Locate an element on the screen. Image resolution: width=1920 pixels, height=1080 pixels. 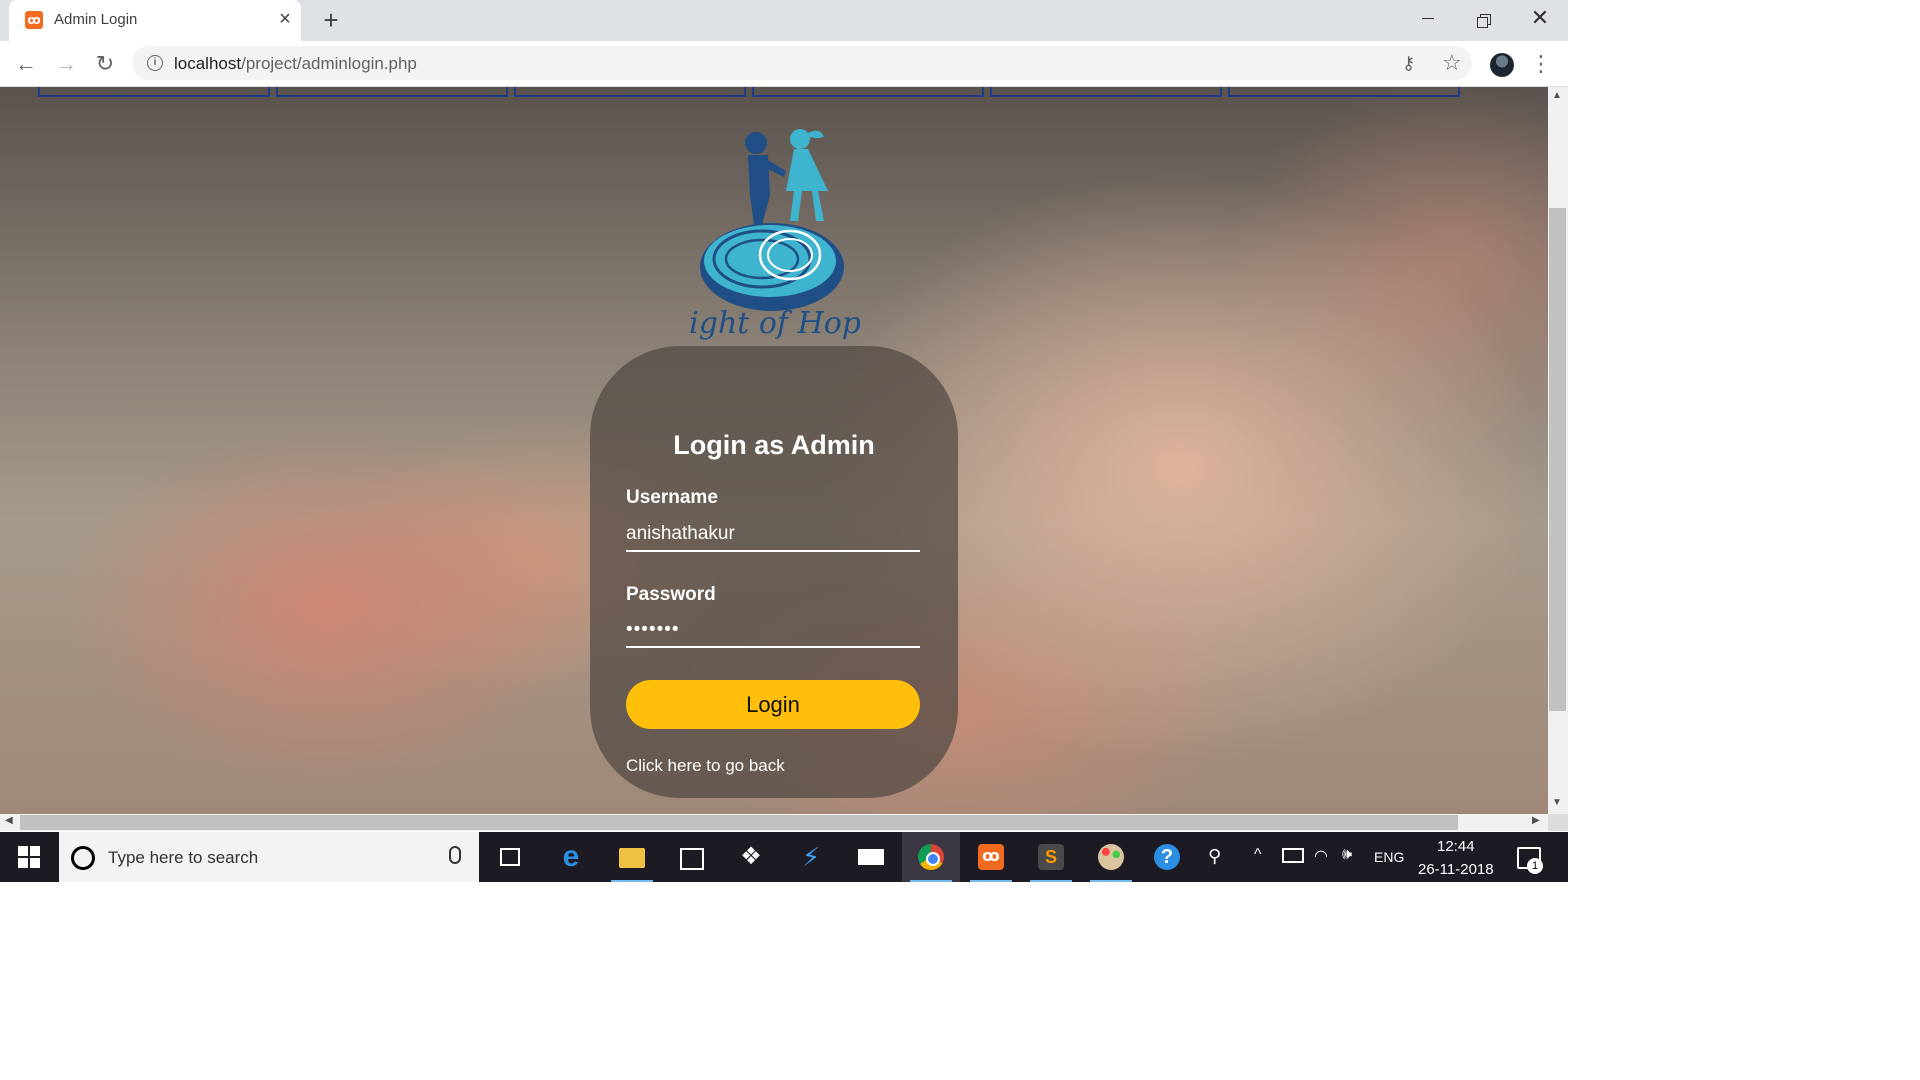
browser-tab: ꝏ Admin Login × is located at coordinates (155, 20).